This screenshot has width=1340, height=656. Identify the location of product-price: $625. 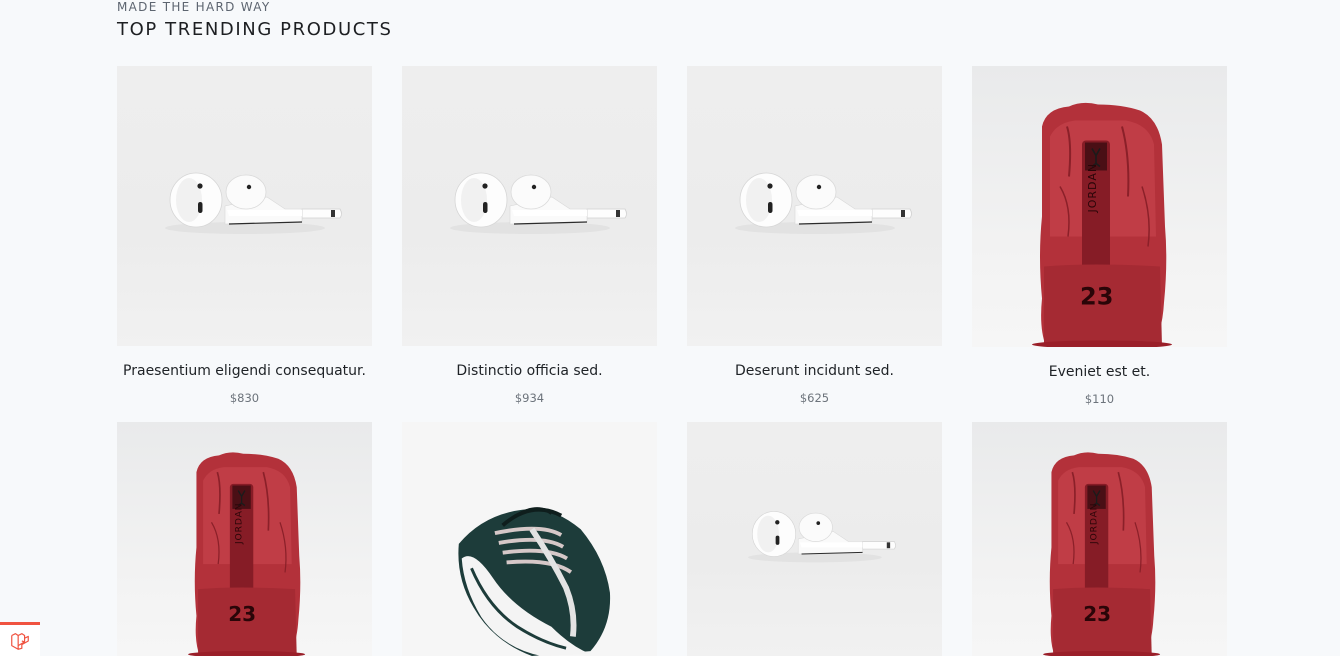
(814, 398).